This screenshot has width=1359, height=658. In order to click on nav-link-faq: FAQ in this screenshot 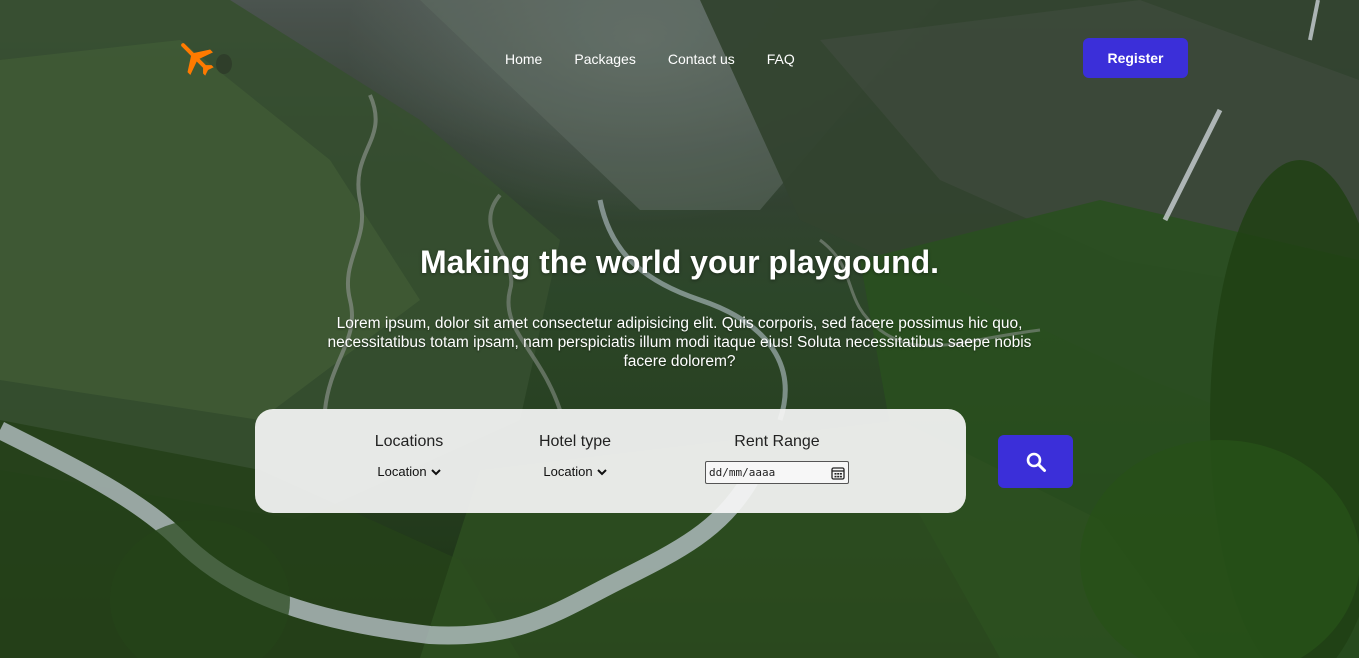, I will do `click(781, 59)`.